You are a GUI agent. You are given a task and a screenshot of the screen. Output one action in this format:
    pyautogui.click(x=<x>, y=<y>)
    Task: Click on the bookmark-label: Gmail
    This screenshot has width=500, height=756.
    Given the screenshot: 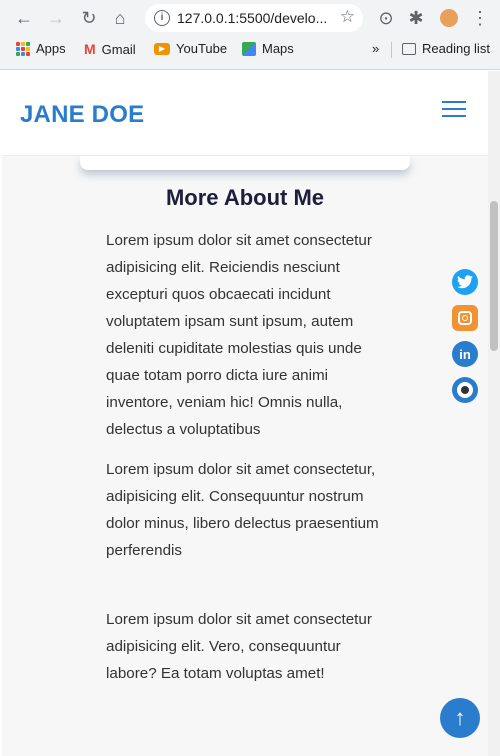 What is the action you would take?
    pyautogui.click(x=118, y=49)
    